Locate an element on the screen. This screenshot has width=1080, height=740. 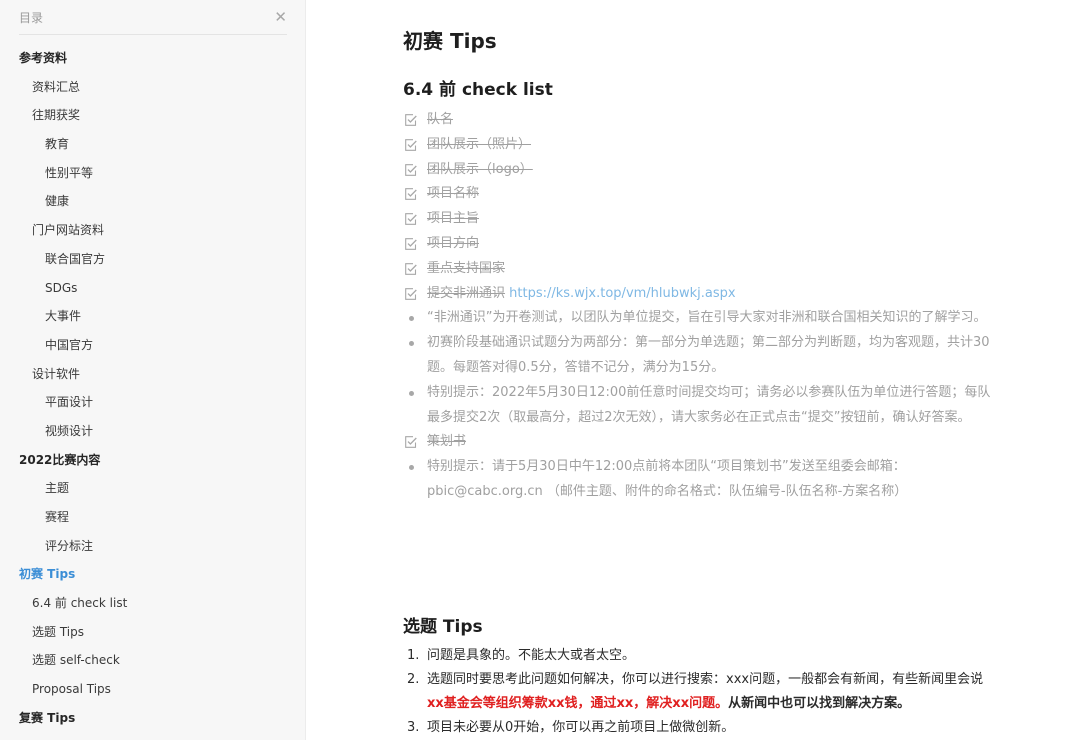
toc-item: 参考资料 is located at coordinates (153, 58).